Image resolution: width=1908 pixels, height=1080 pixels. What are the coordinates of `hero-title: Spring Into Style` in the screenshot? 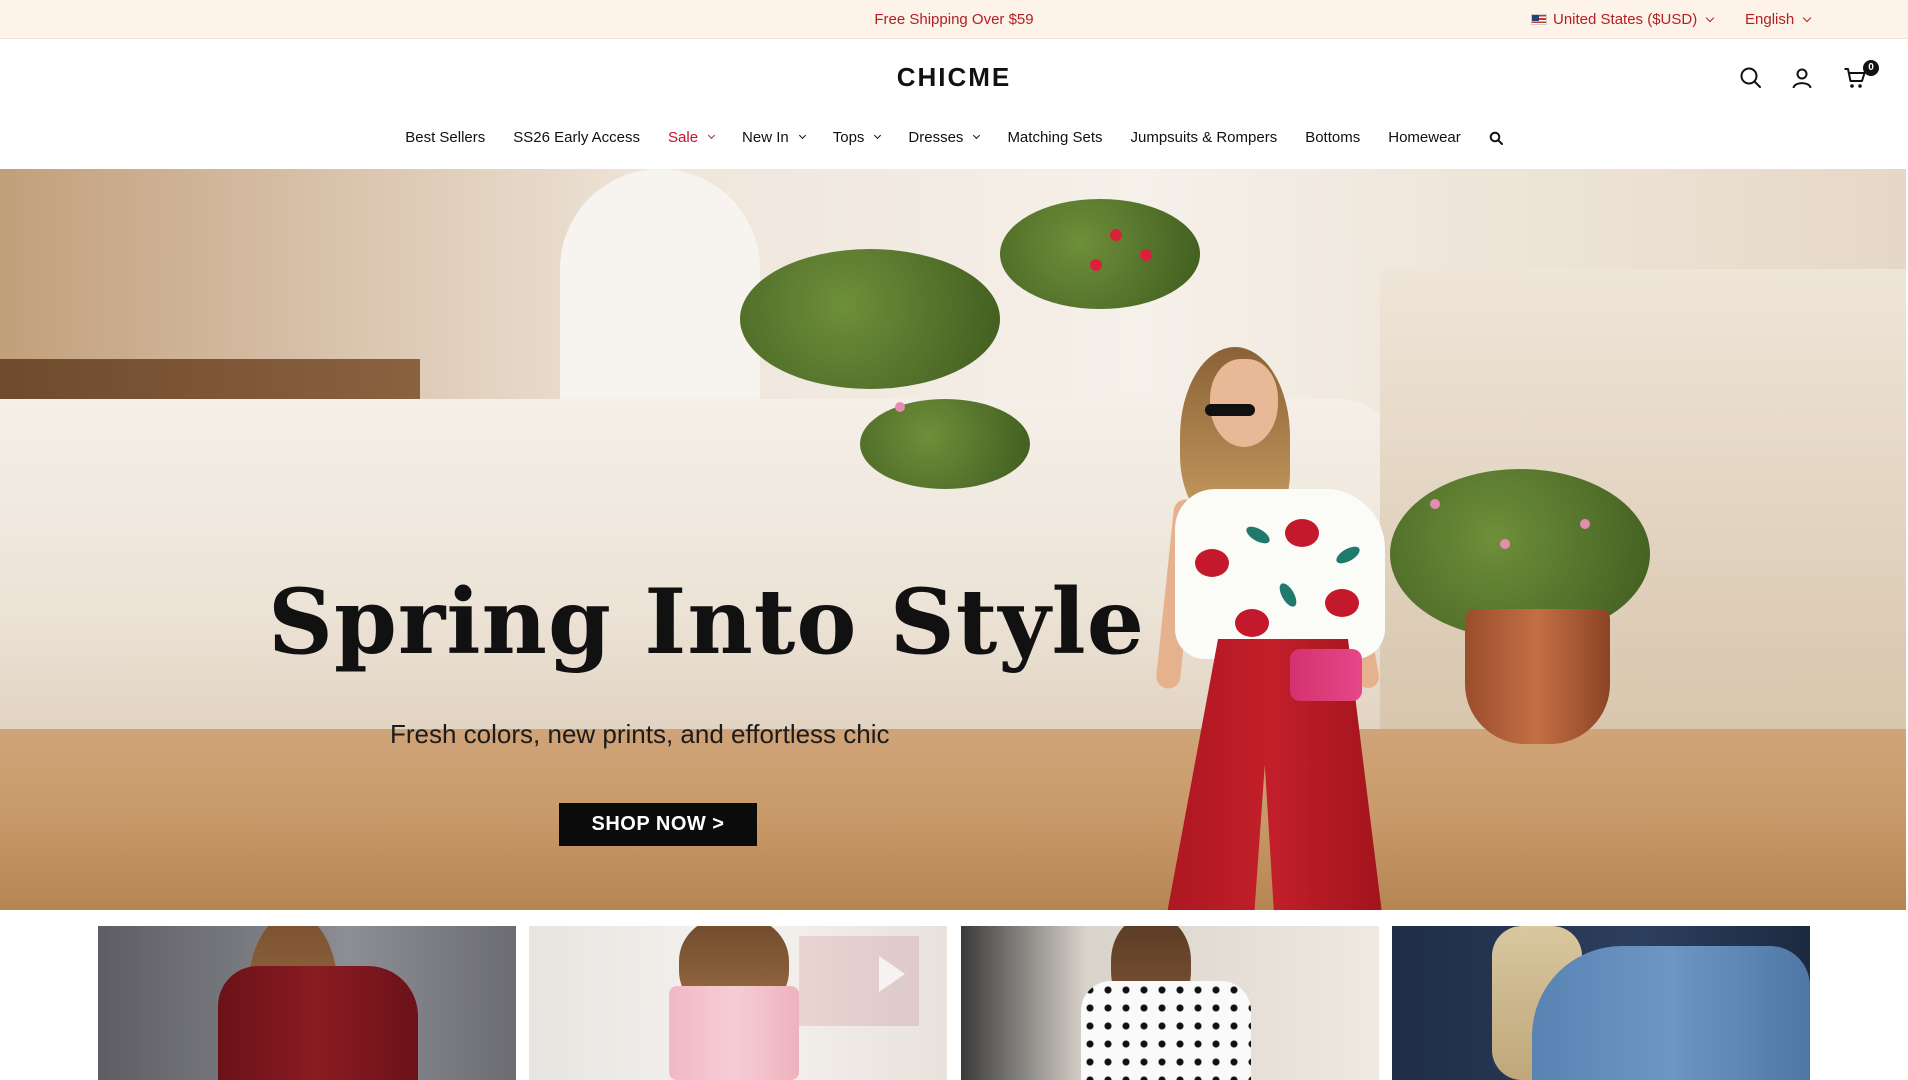 It's located at (707, 622).